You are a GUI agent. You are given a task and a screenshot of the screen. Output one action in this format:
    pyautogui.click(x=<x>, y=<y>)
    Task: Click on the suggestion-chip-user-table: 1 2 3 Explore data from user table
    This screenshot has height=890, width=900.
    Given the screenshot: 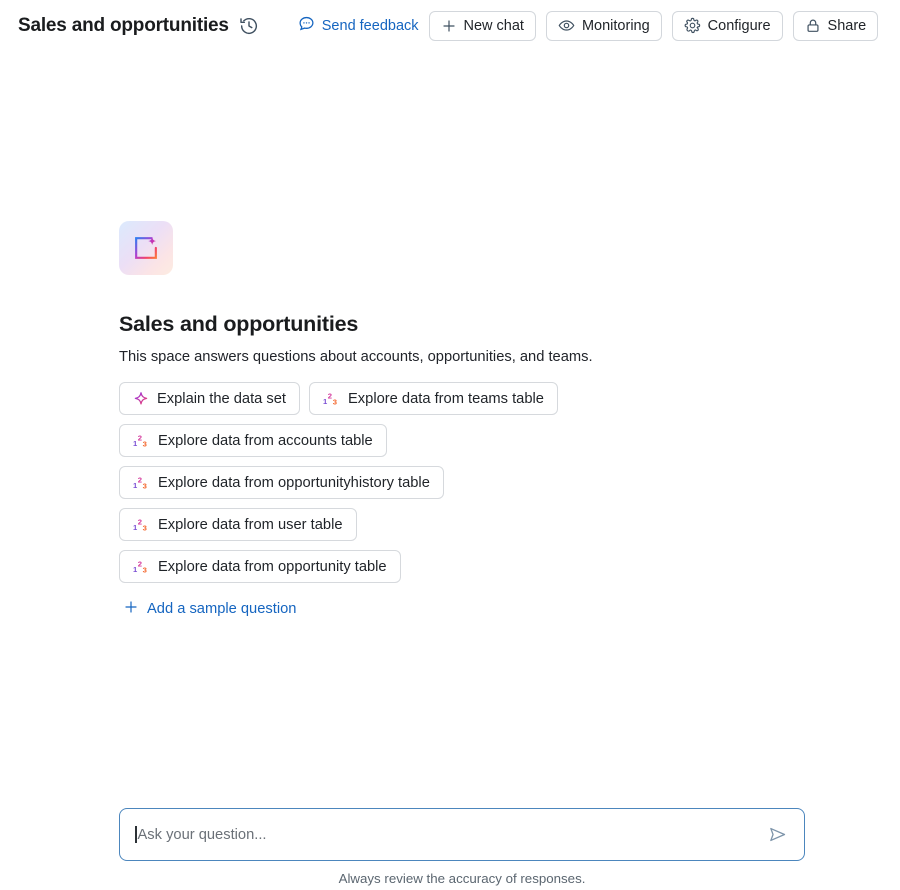 What is the action you would take?
    pyautogui.click(x=238, y=524)
    